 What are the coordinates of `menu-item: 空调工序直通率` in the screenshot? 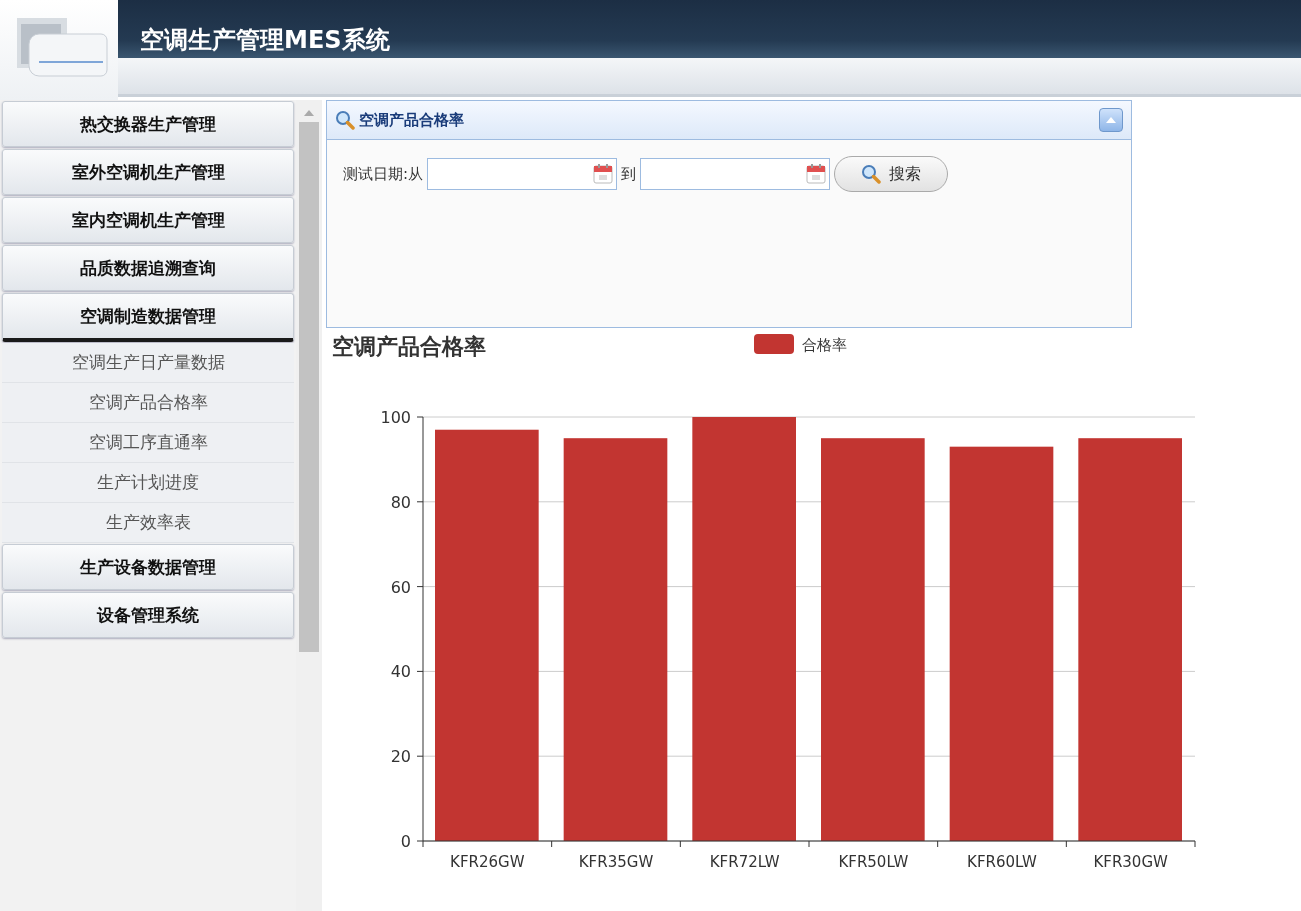 It's located at (148, 443).